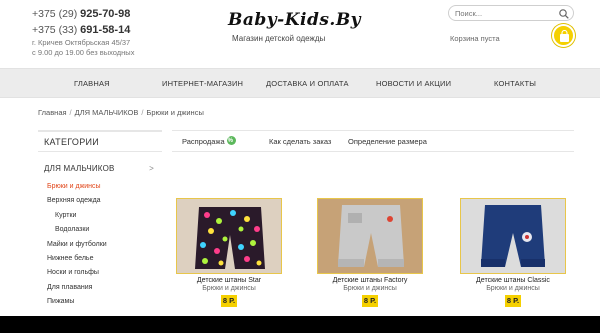 The image size is (600, 333). I want to click on tab-how-to-order: Как сделать заказ, so click(300, 141).